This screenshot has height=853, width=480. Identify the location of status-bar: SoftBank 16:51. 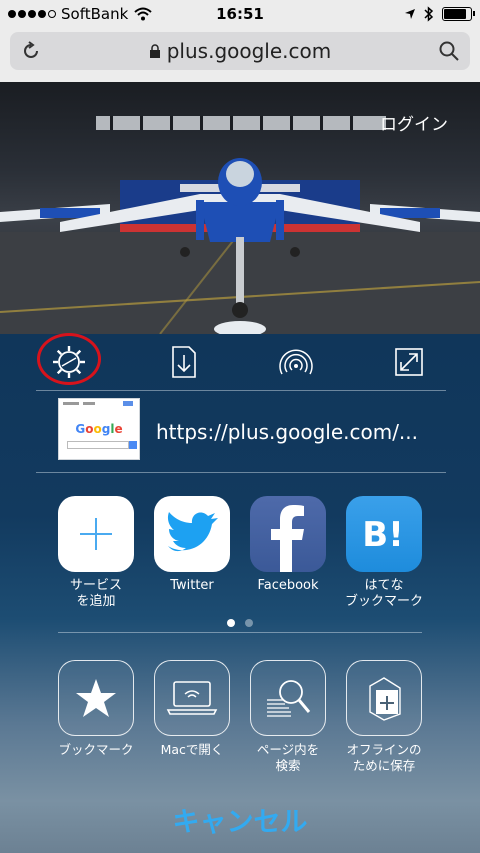
(240, 14).